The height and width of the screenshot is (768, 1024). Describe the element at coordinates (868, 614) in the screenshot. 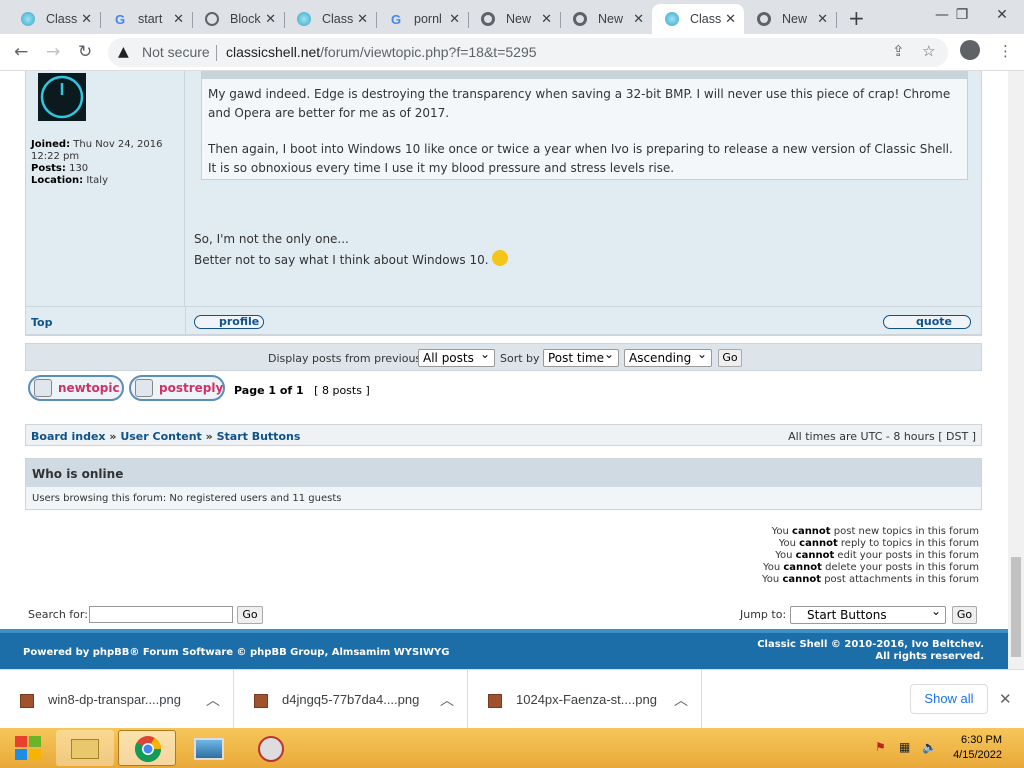

I see `jump-to-select: Start Buttons` at that location.